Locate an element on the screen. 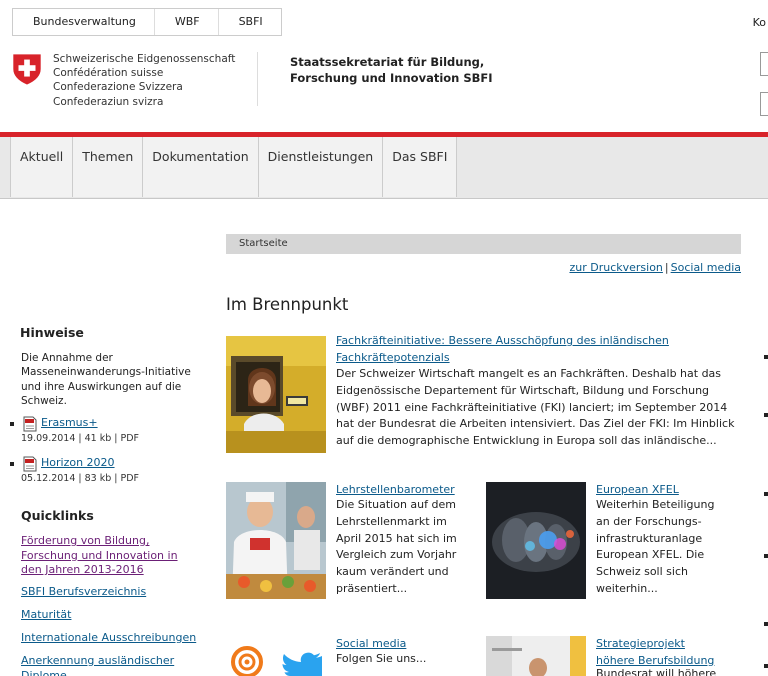 Image resolution: width=768 pixels, height=676 pixels. top-right-link: Ko is located at coordinates (759, 22).